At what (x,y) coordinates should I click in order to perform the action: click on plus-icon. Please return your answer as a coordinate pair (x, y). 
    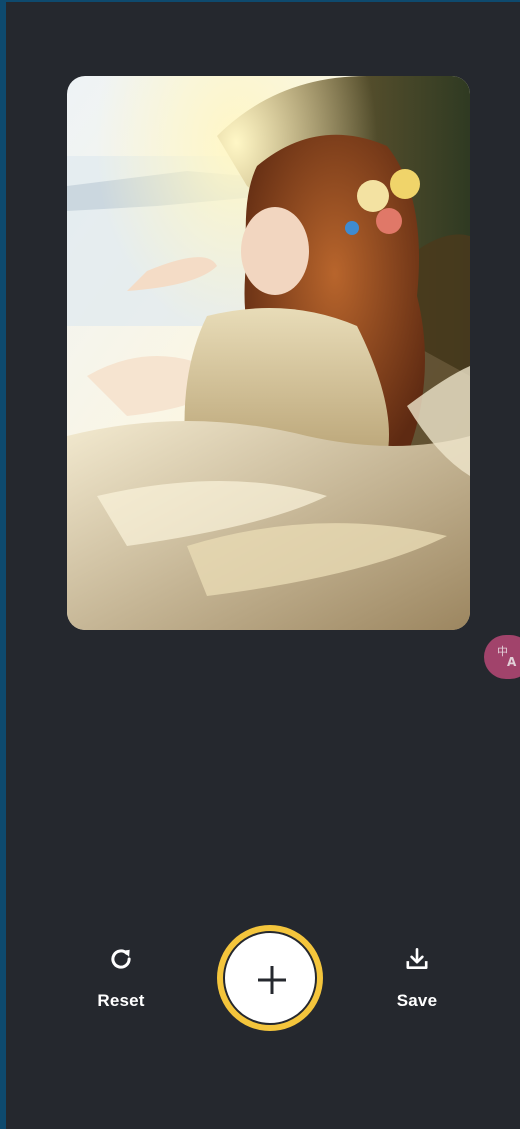
    Looking at the image, I should click on (272, 980).